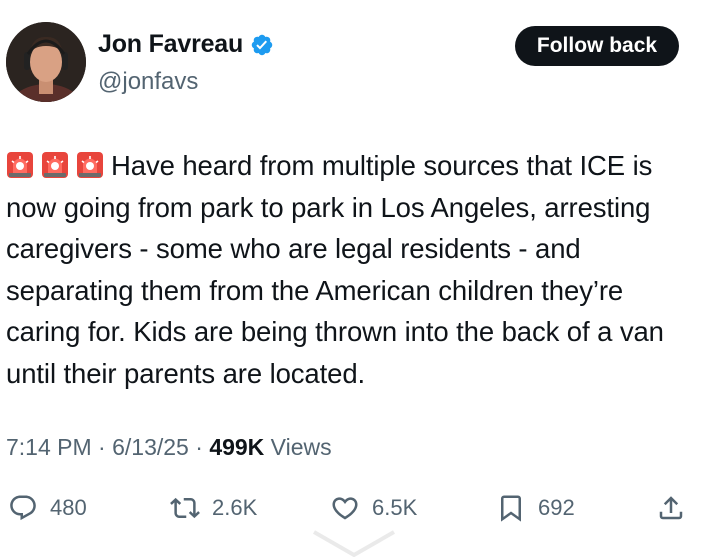  I want to click on views-count: 499K, so click(237, 447).